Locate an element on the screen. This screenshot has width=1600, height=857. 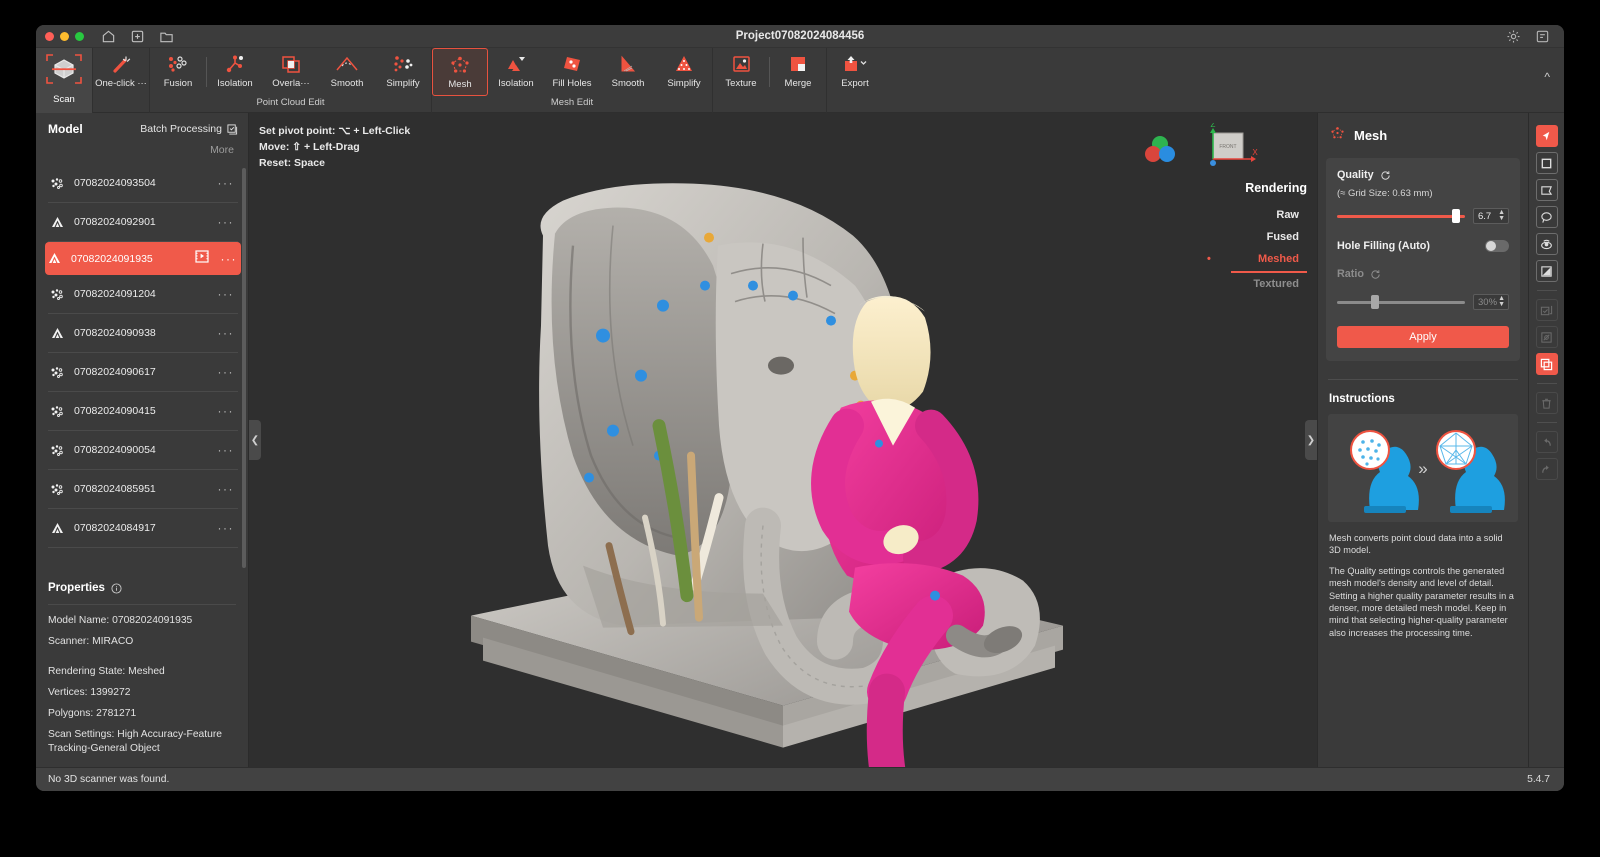
render-state-meshed: Meshed is located at coordinates (1247, 259).